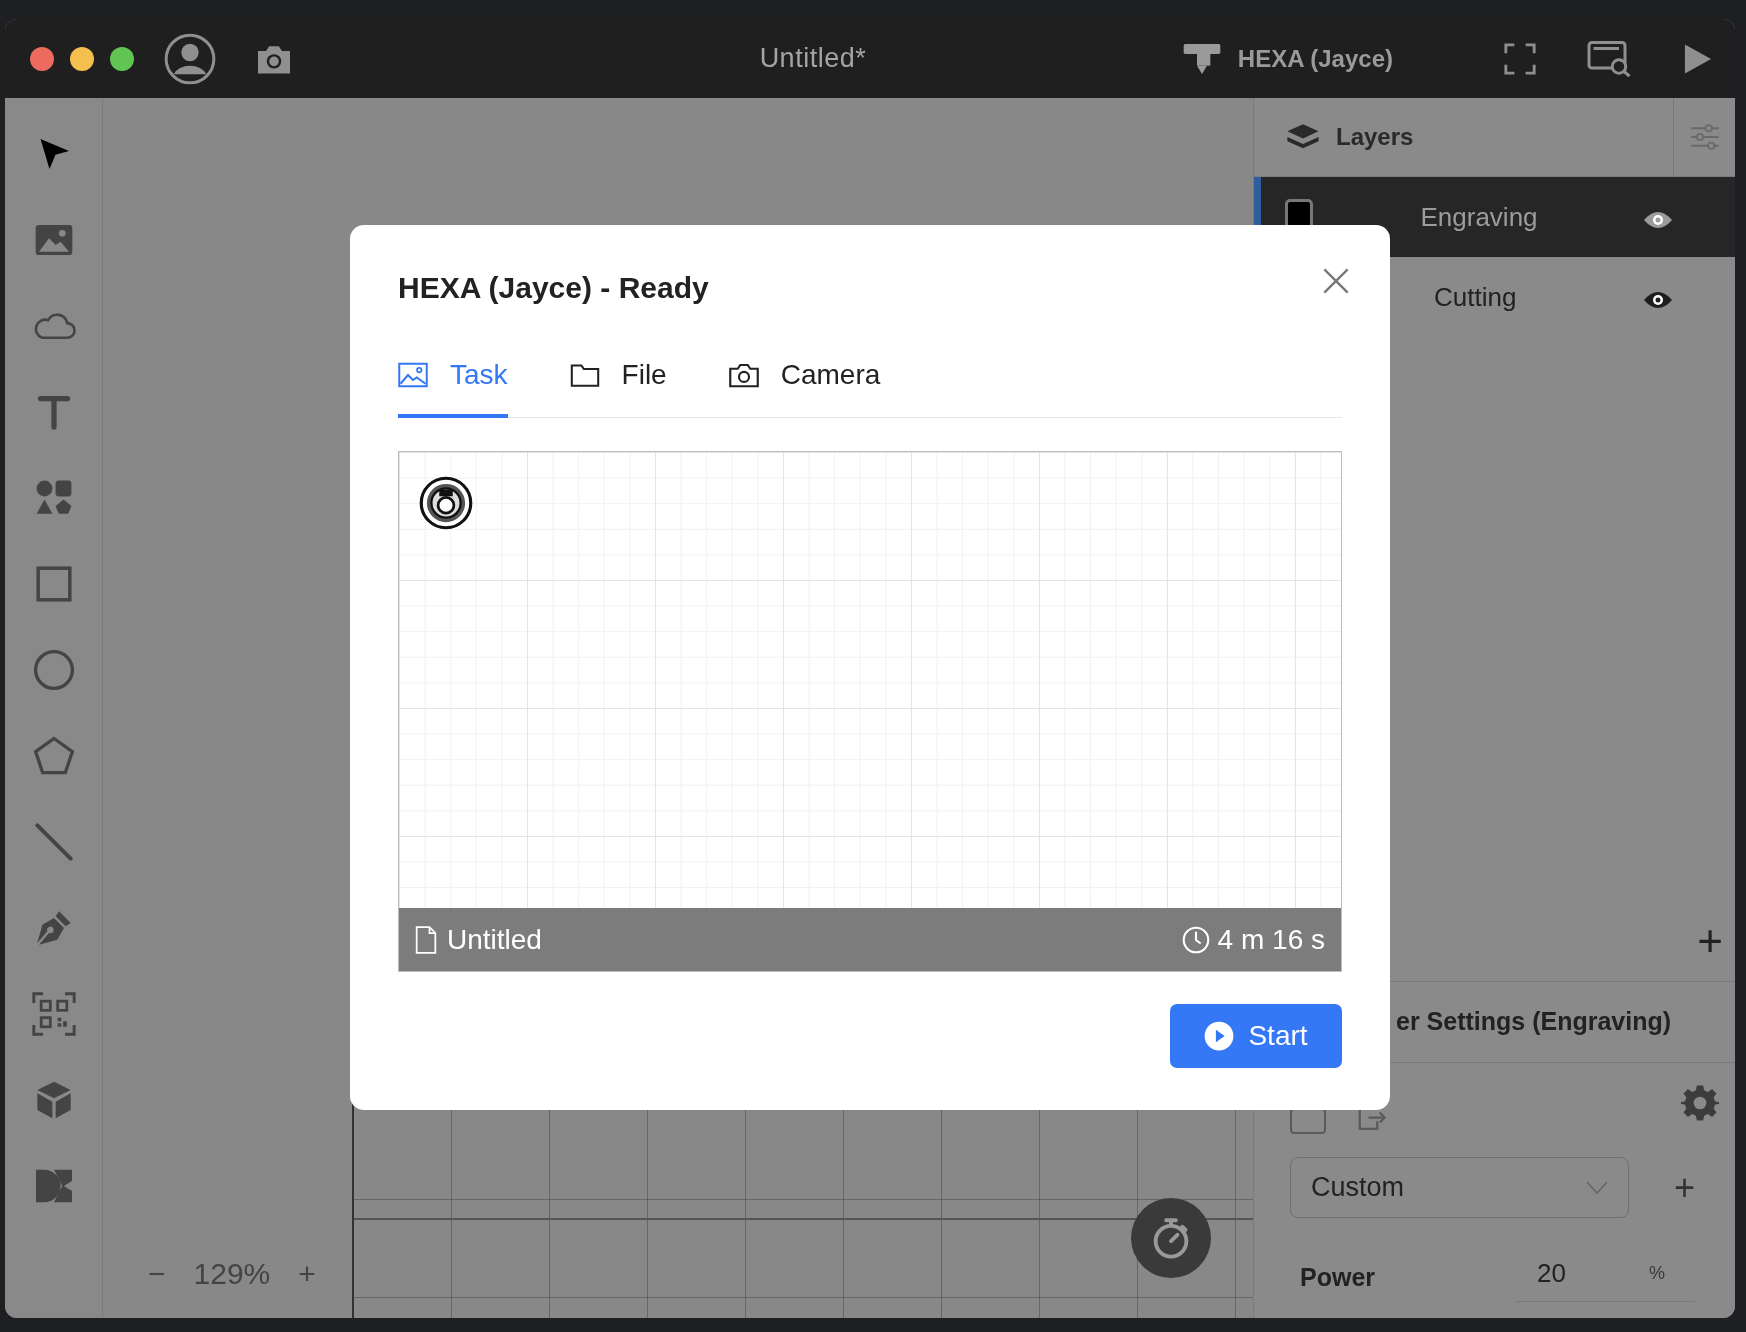 Image resolution: width=1746 pixels, height=1332 pixels. What do you see at coordinates (1201, 58) in the screenshot?
I see `laser-device-icon` at bounding box center [1201, 58].